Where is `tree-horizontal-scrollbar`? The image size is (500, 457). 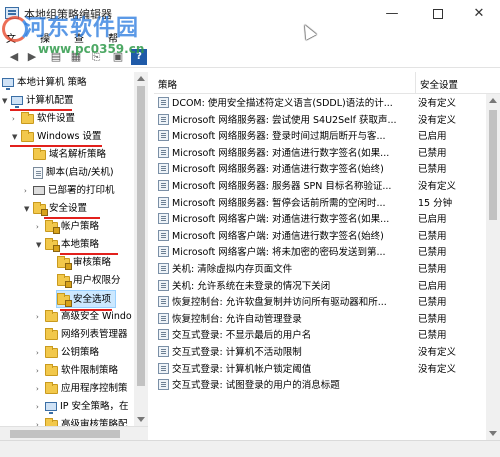 tree-horizontal-scrollbar is located at coordinates (74, 433).